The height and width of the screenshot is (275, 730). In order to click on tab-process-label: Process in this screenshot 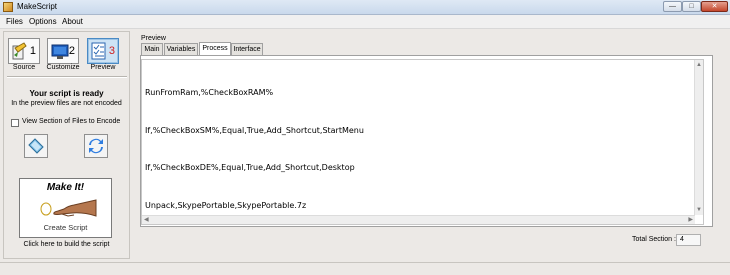, I will do `click(215, 48)`.